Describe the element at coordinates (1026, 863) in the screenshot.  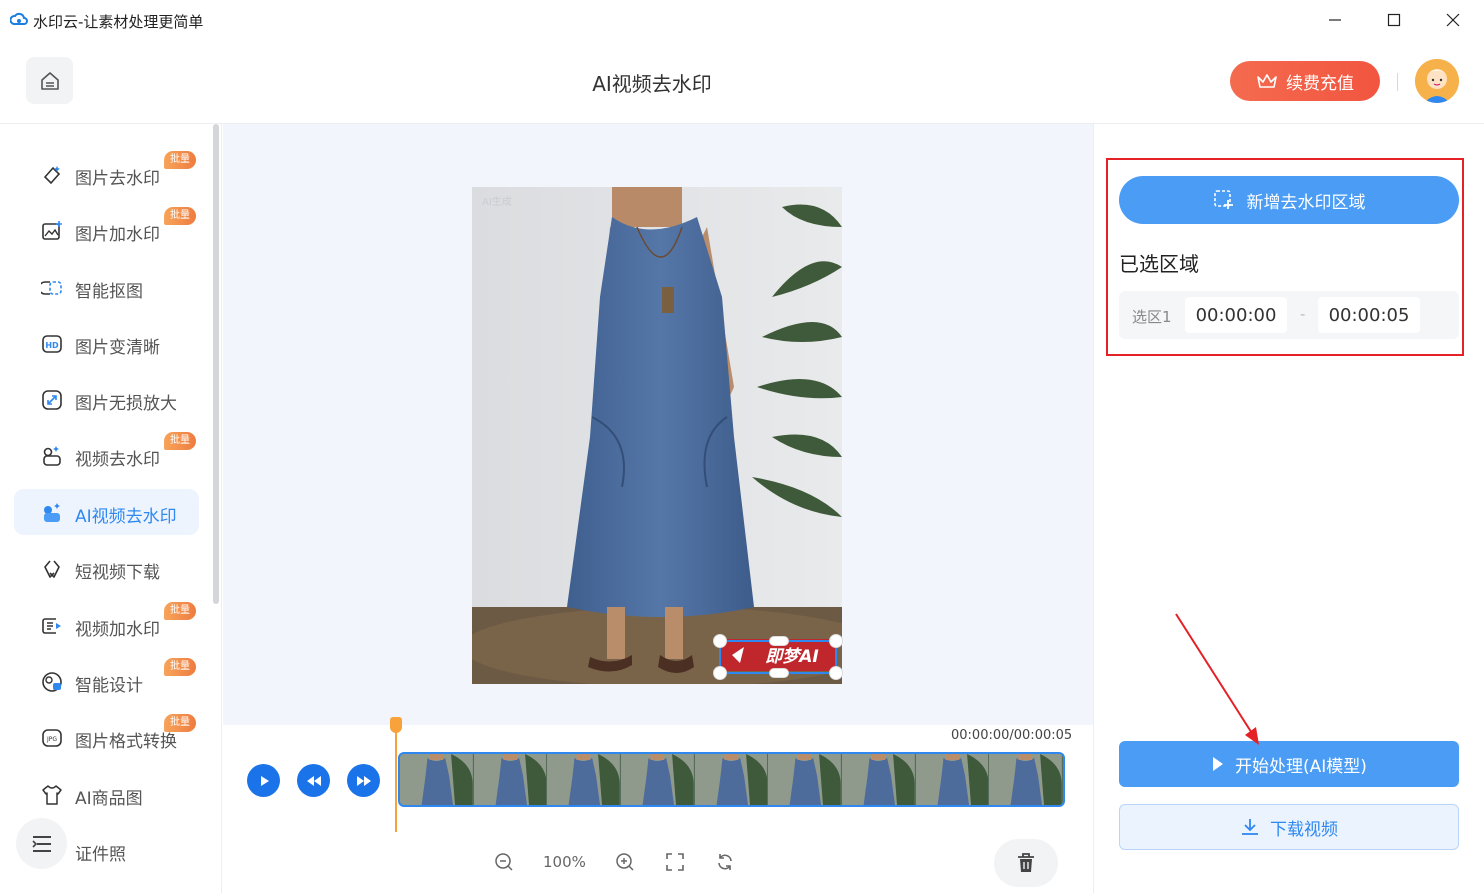
I see `delete-button` at that location.